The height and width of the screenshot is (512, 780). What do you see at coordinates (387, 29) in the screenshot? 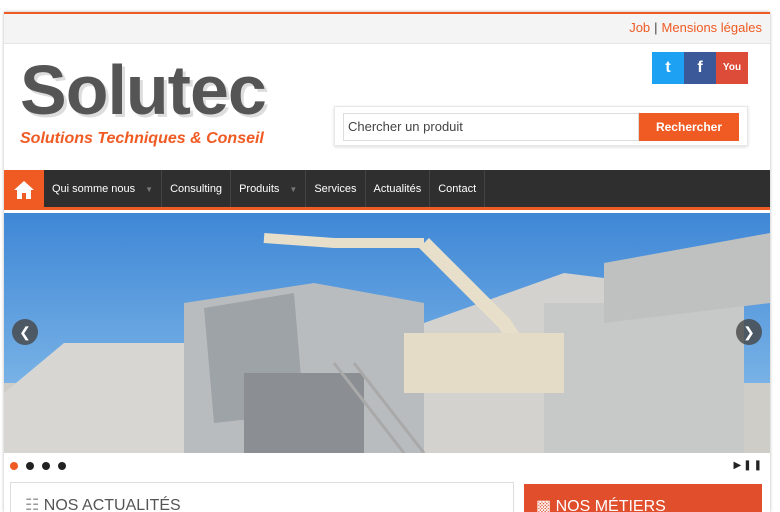
I see `top-links-bar: Job | Mensions légales` at bounding box center [387, 29].